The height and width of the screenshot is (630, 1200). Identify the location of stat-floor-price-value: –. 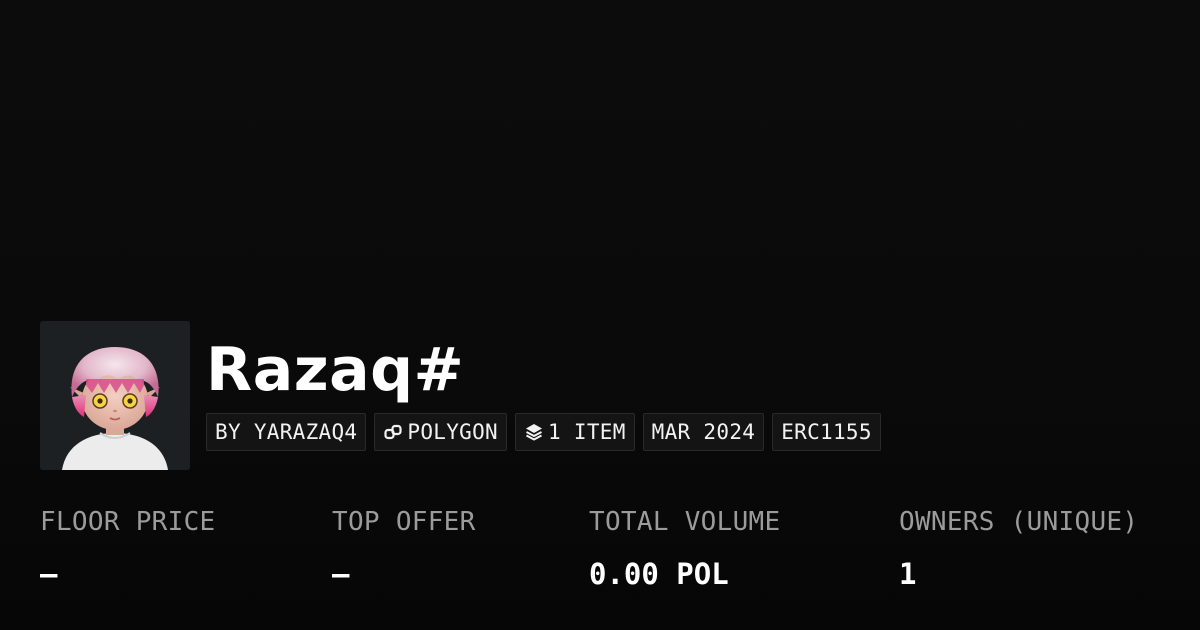
(49, 574).